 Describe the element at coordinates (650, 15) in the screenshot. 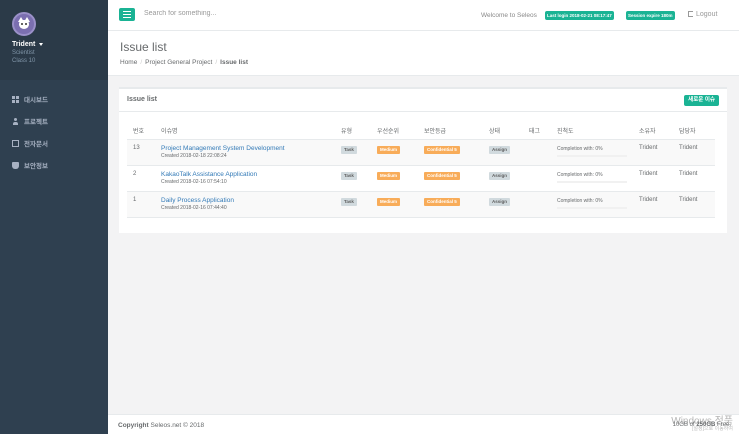

I see `session-expire-badge: Session expire 180m` at that location.